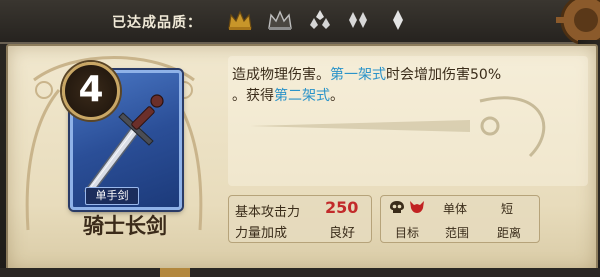 The width and height of the screenshot is (600, 277). What do you see at coordinates (407, 233) in the screenshot?
I see `target-label: 目标` at bounding box center [407, 233].